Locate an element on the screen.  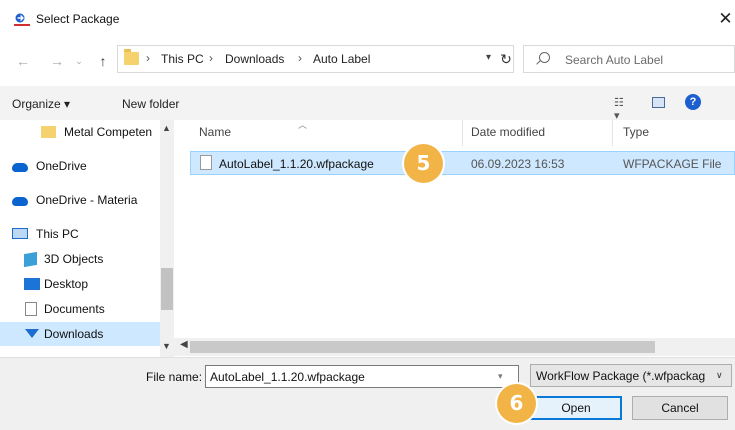
recent-locations-icon: ⌄ is located at coordinates (79, 61).